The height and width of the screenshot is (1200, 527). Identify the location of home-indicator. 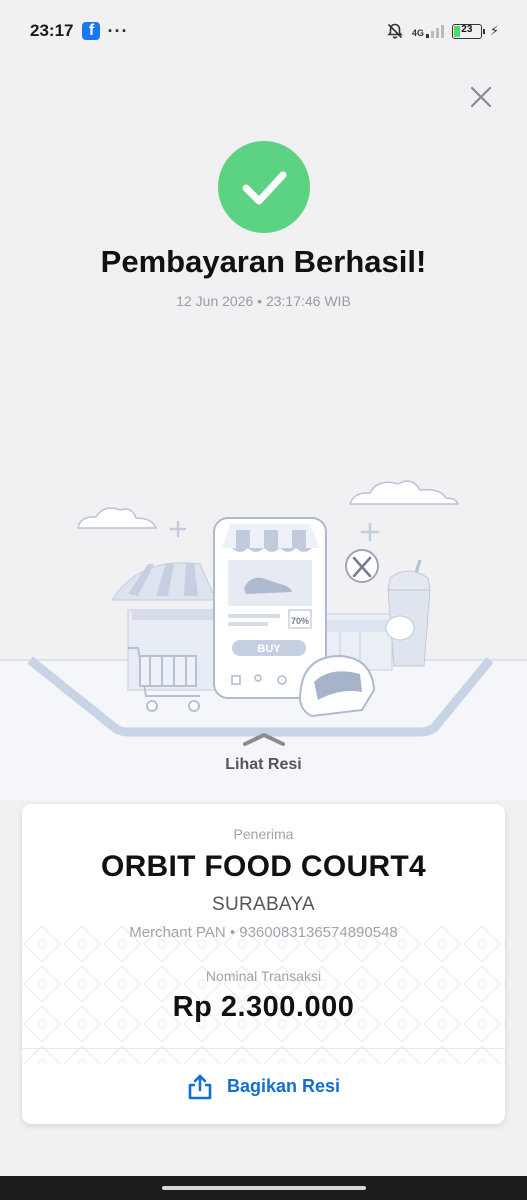
(264, 1188).